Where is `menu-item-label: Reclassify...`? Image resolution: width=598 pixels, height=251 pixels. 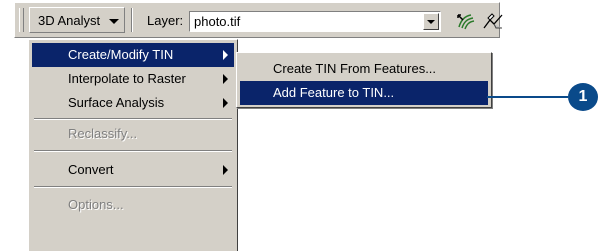 menu-item-label: Reclassify... is located at coordinates (103, 133).